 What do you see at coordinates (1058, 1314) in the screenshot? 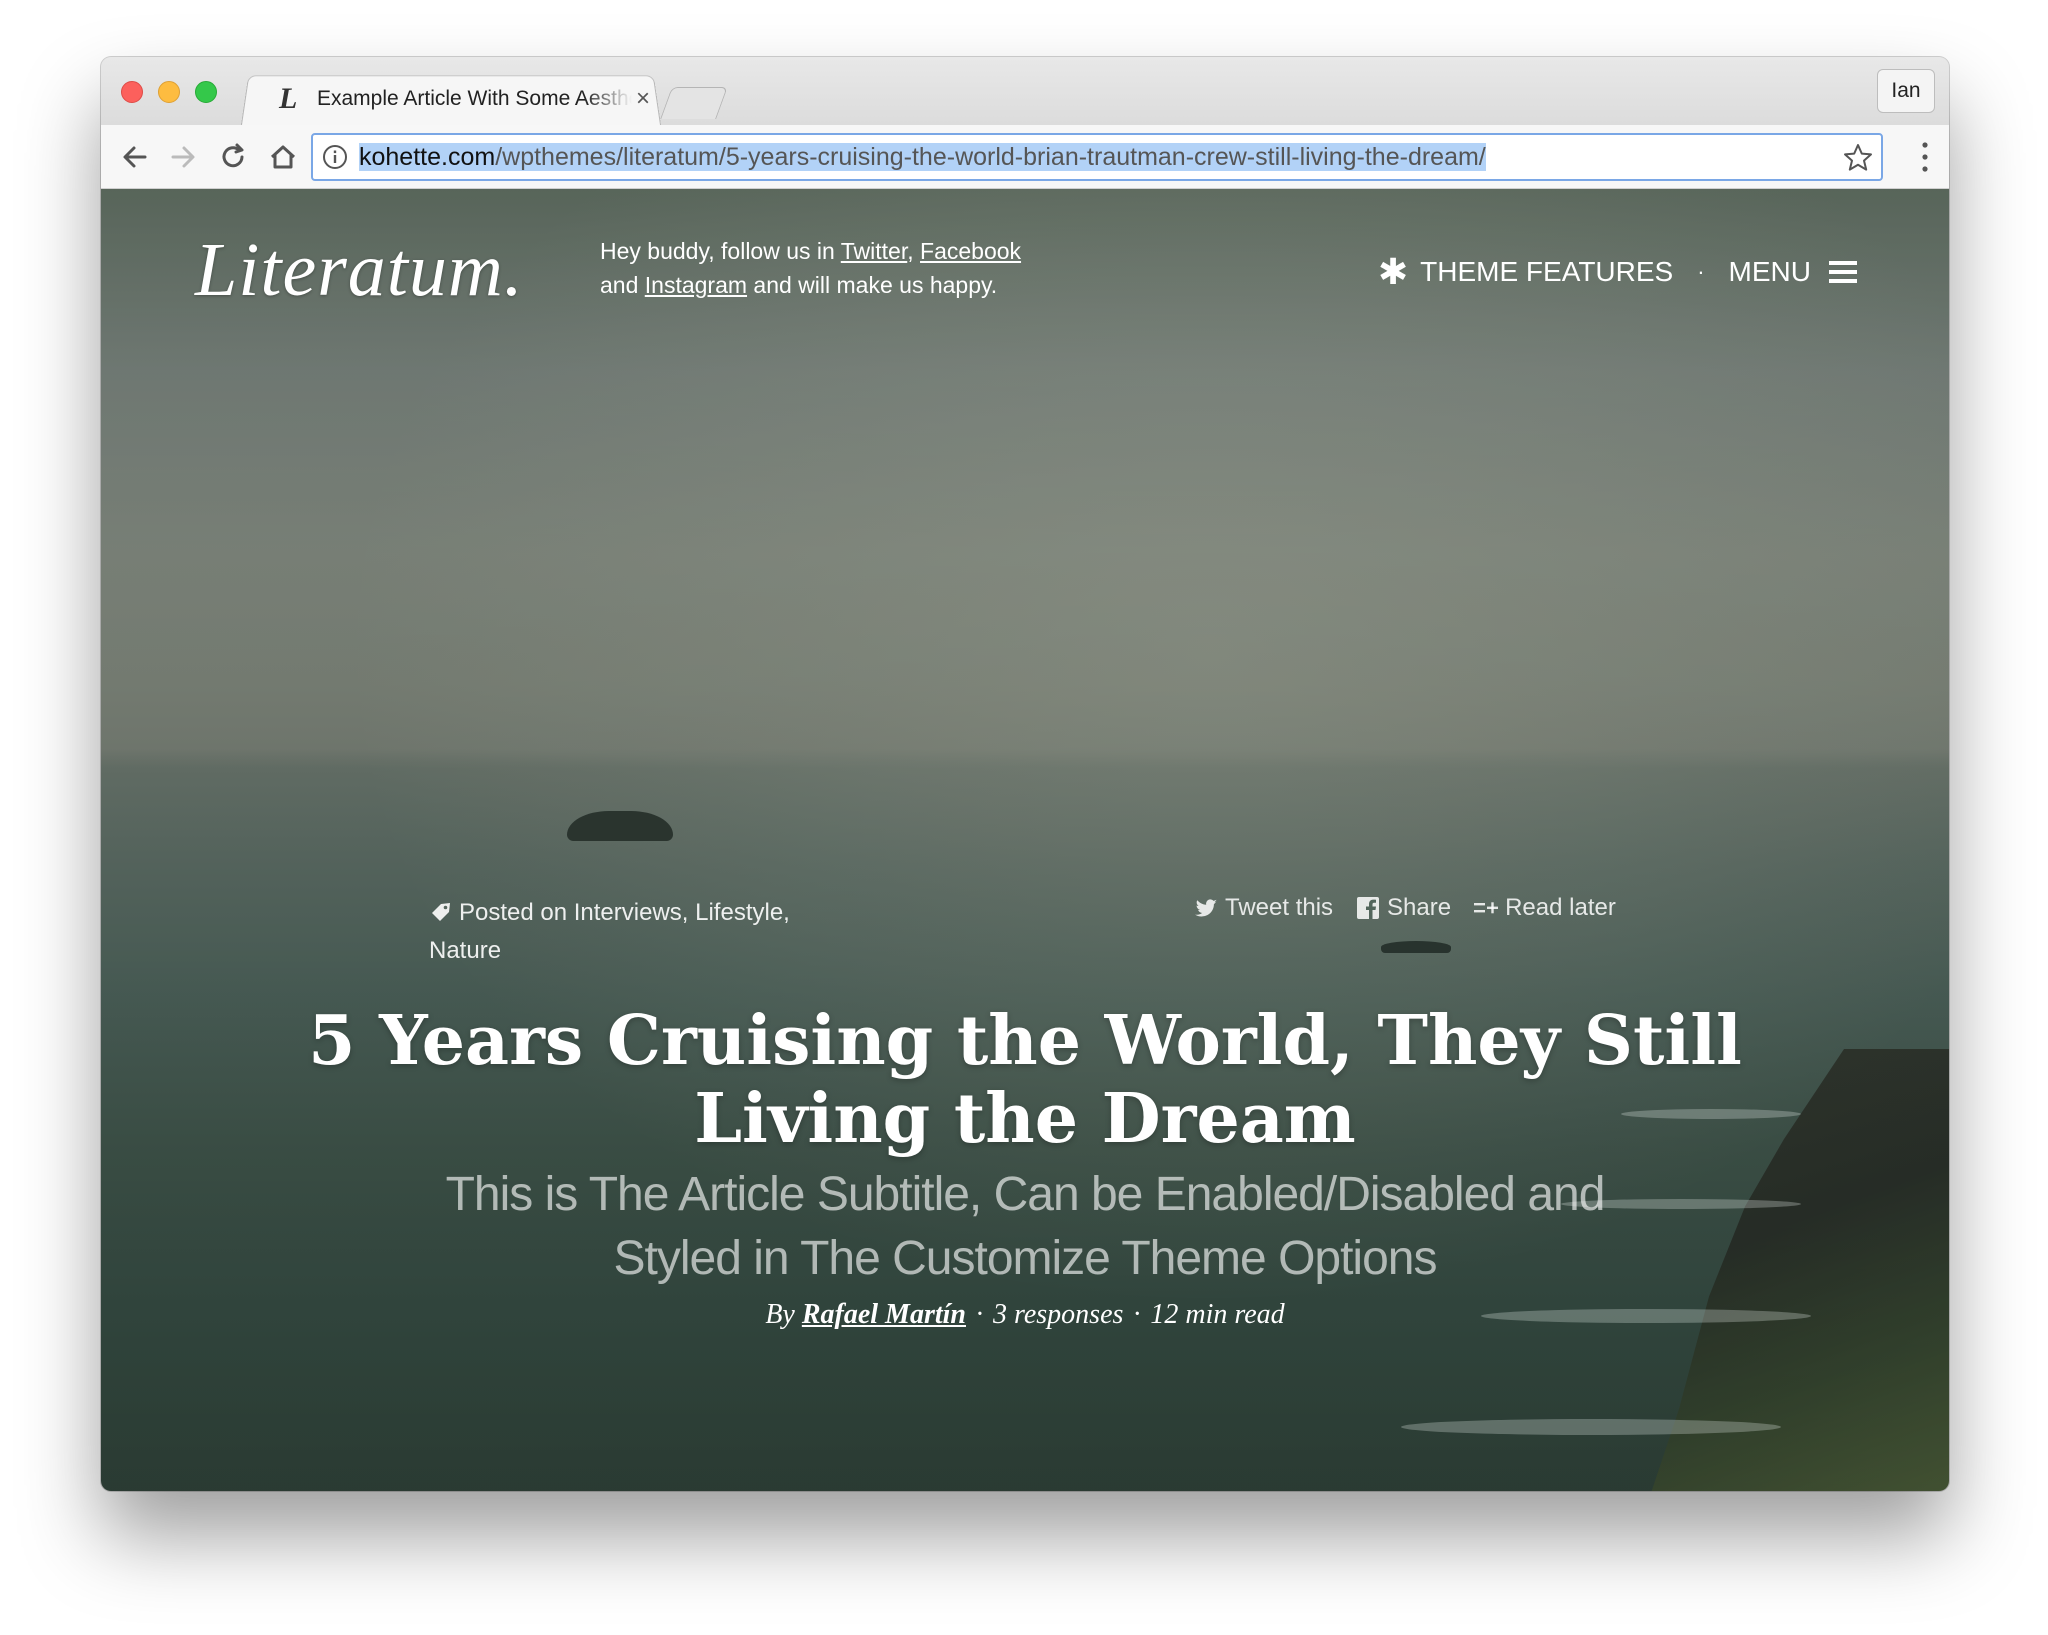
I see `responses-link: 3 responses` at bounding box center [1058, 1314].